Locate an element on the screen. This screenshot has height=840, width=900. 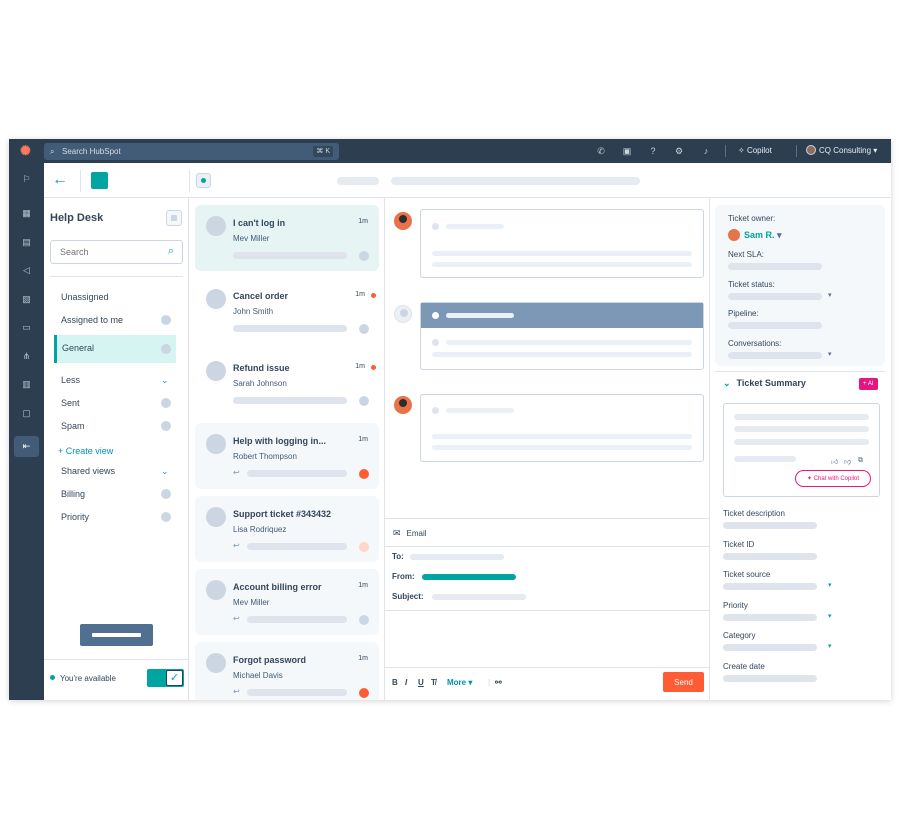
view-sent: Sent is located at coordinates (70, 403).